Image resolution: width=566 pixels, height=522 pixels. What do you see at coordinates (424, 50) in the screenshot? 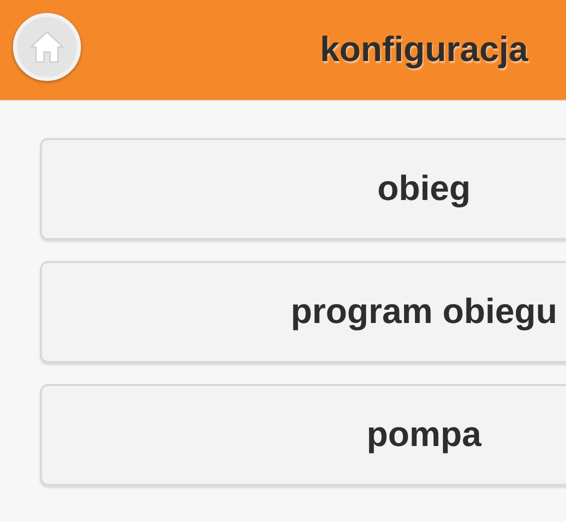
I see `page-title: konfiguracja` at bounding box center [424, 50].